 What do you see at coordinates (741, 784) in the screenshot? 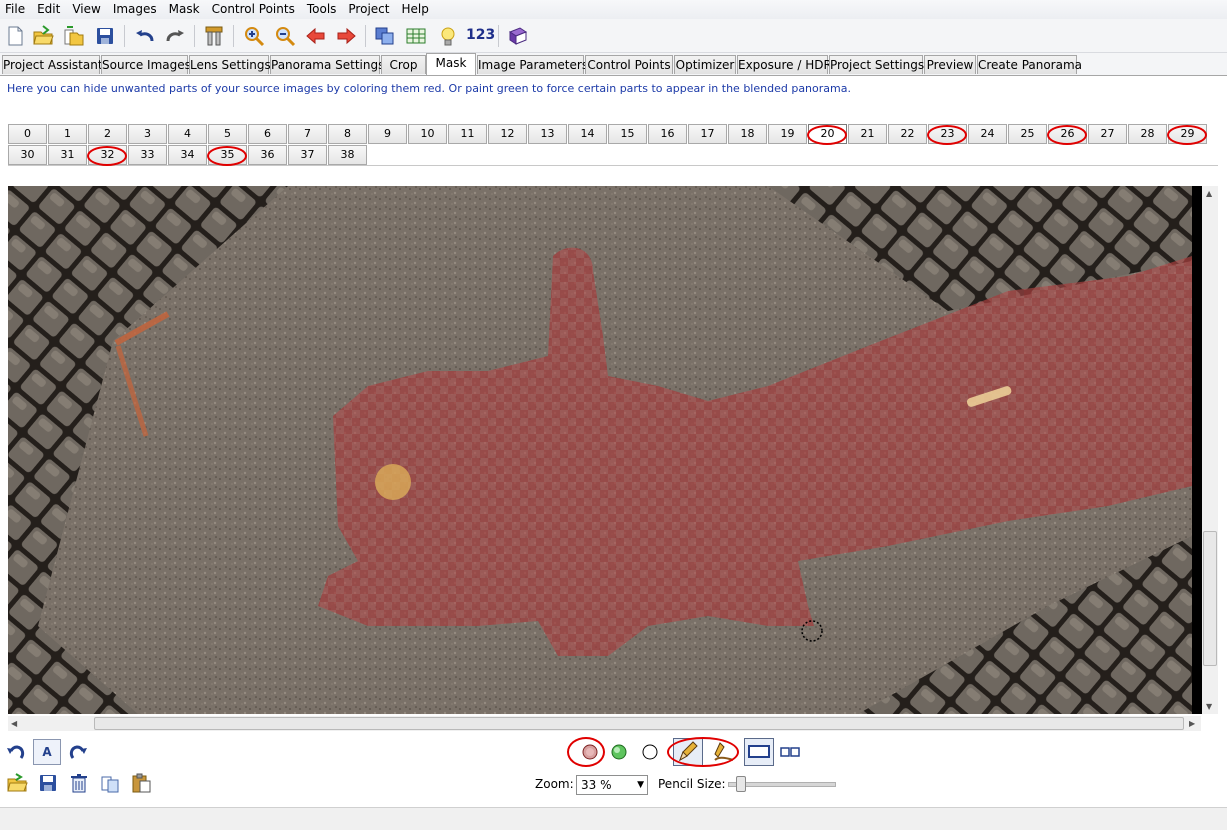
I see `pencil-size-slider-thumb` at bounding box center [741, 784].